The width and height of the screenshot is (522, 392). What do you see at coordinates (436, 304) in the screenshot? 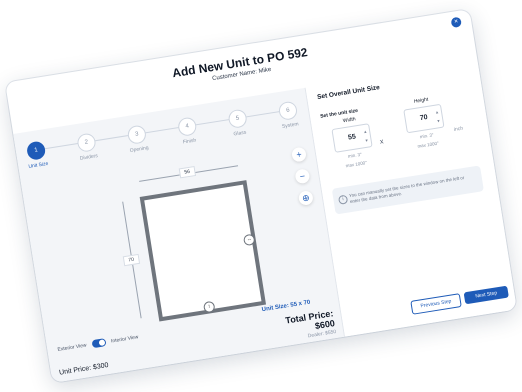
I see `previous-step-button: Previous Step` at bounding box center [436, 304].